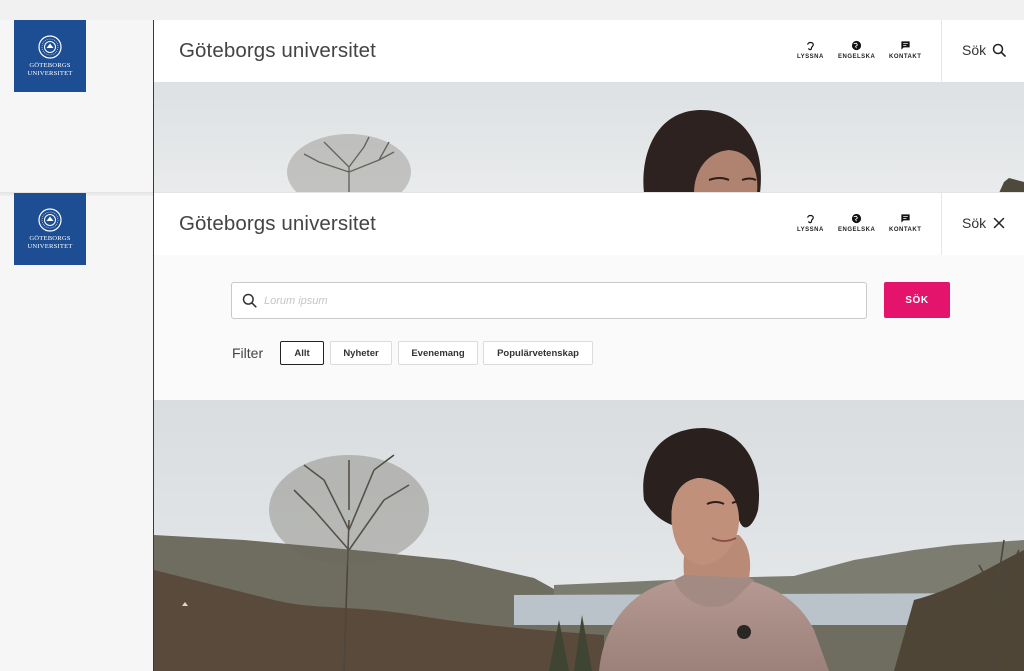 This screenshot has height=671, width=1024. I want to click on search-toggle-button: Sök, so click(984, 50).